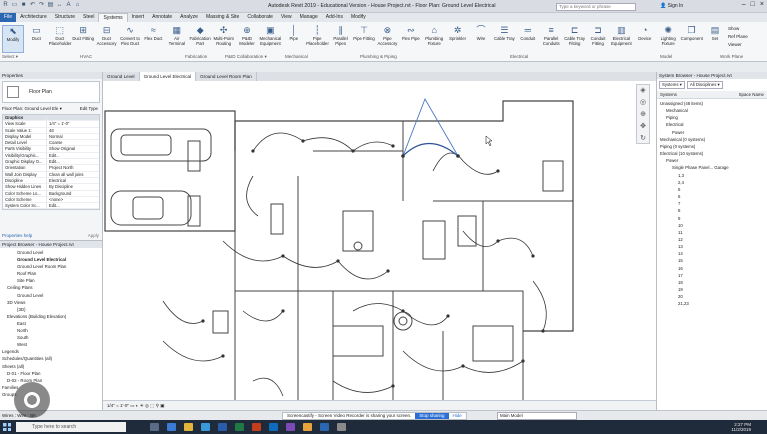 The height and width of the screenshot is (434, 767). What do you see at coordinates (51, 259) in the screenshot?
I see `browser-item: Ground Level Electrical` at bounding box center [51, 259].